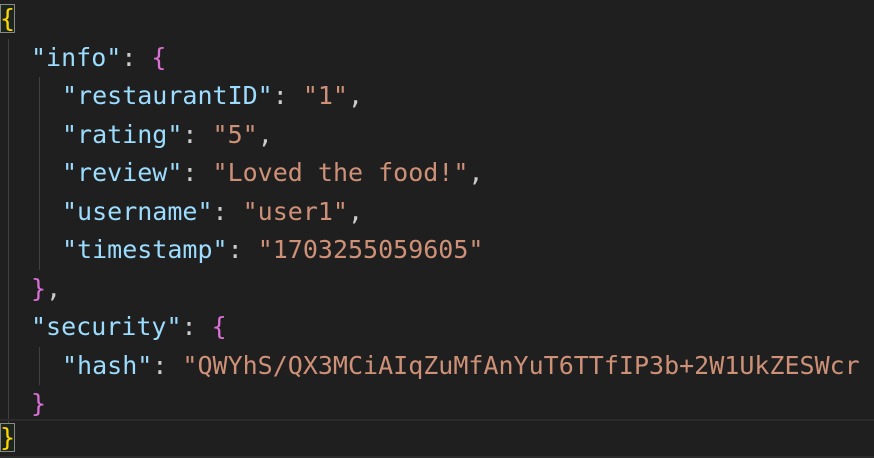  Describe the element at coordinates (76, 57) in the screenshot. I see `info-key: "info"` at that location.